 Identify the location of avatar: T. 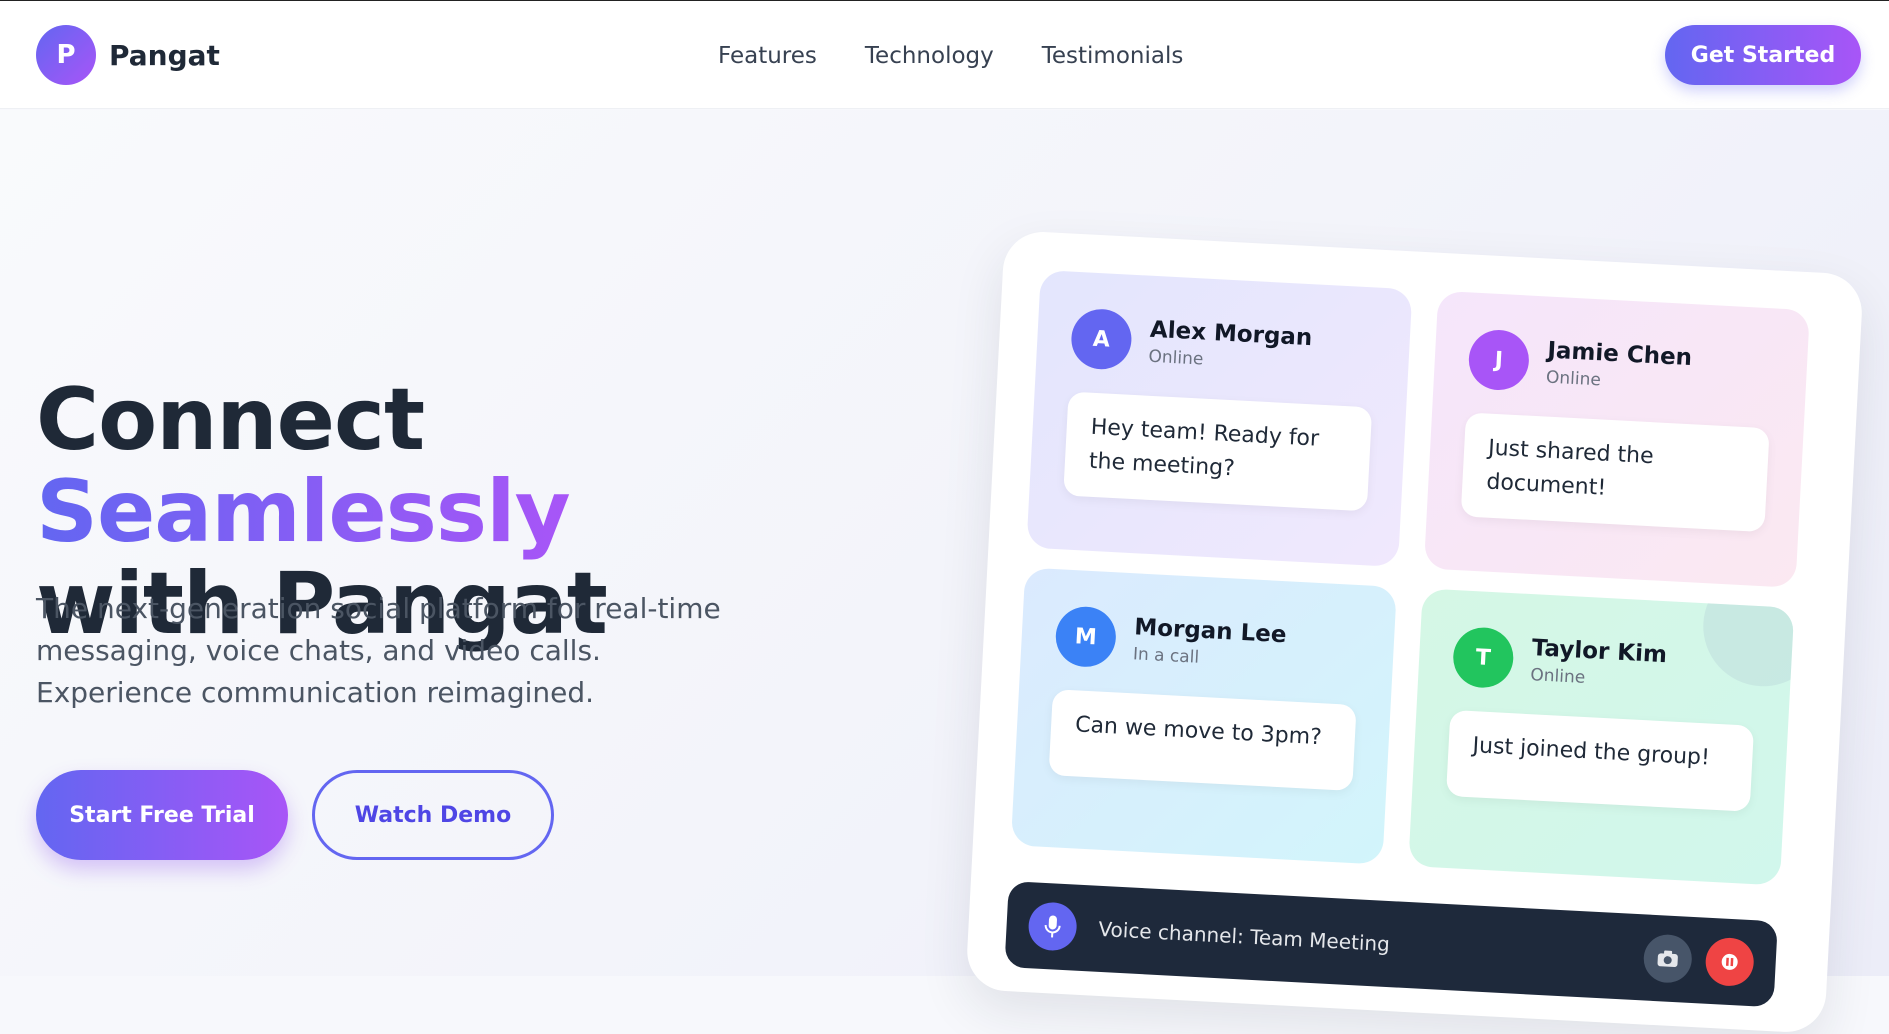
(1483, 657).